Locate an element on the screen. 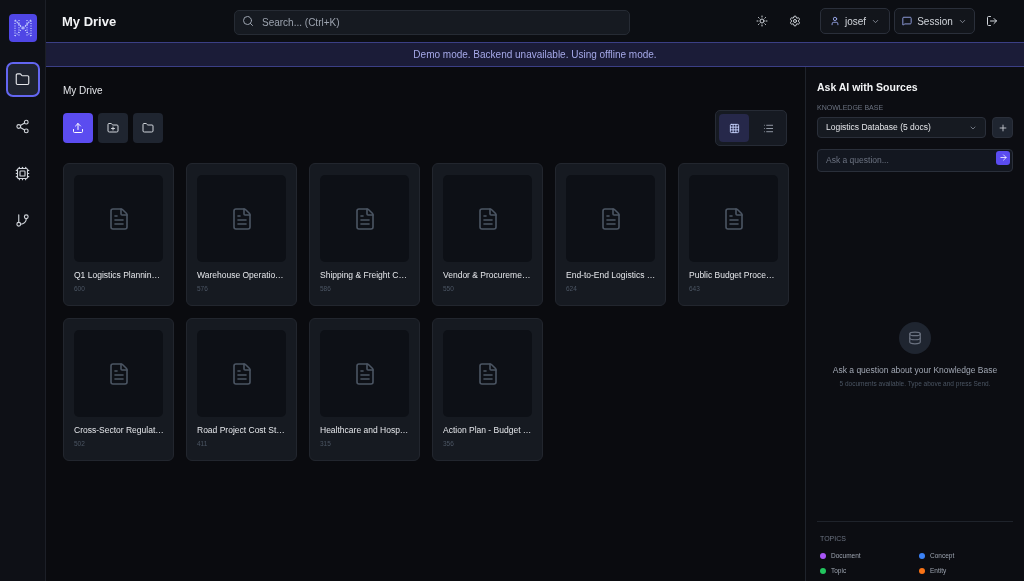 The image size is (1024, 581). grid-icon is located at coordinates (734, 128).